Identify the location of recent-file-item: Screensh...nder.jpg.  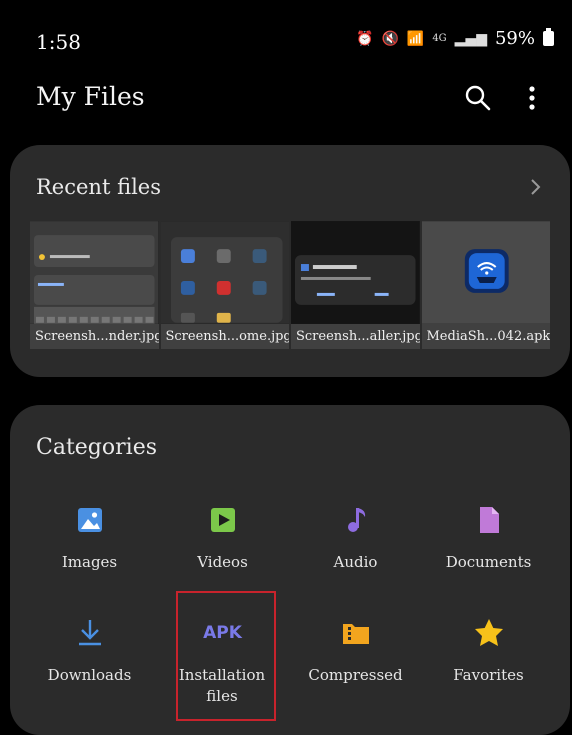
(94, 285).